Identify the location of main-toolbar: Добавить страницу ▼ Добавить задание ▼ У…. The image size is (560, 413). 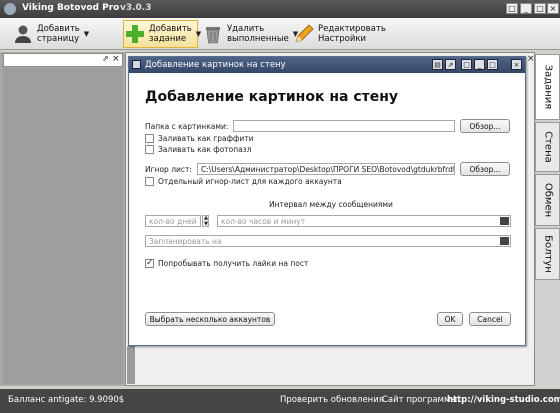
(280, 34).